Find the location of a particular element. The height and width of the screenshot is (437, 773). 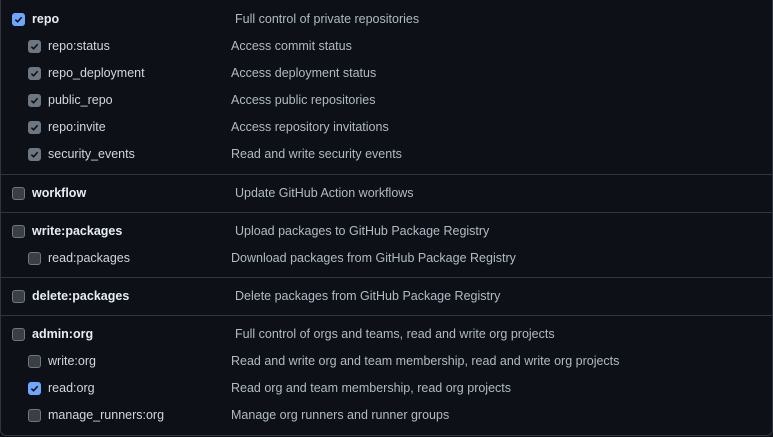

scope-row-repo-deployment: repo_deployment Access deployment status is located at coordinates (386, 73).